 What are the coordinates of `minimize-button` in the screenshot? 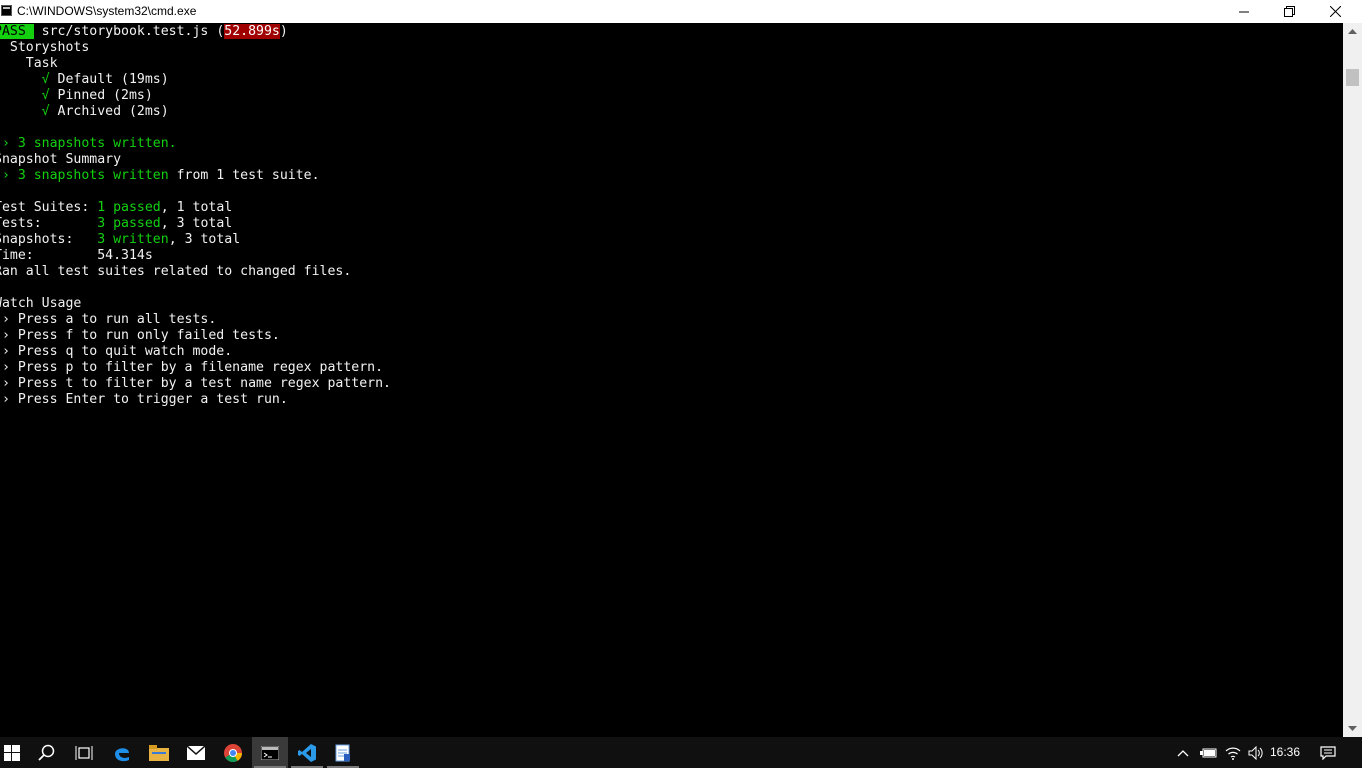 It's located at (1244, 11).